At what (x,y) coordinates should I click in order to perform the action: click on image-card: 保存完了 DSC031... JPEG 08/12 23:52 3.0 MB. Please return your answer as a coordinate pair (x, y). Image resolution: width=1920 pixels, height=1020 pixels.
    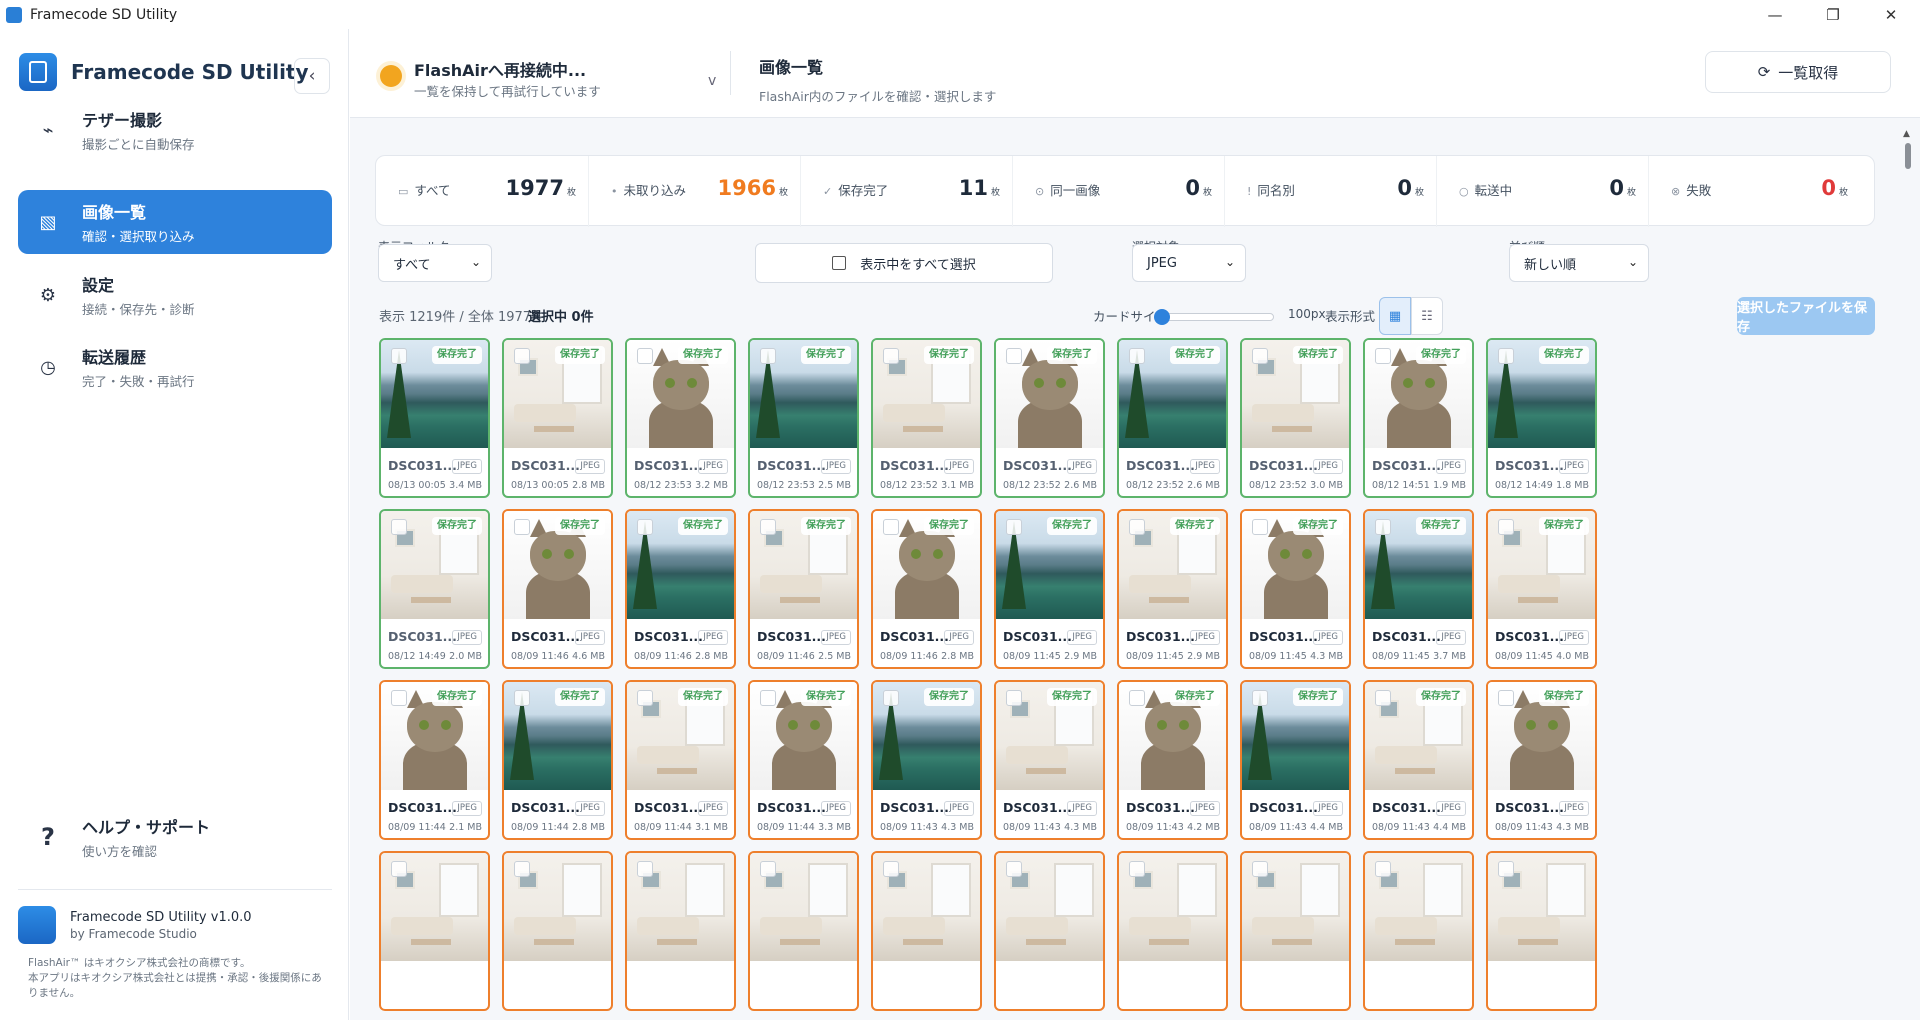
    Looking at the image, I should click on (1295, 418).